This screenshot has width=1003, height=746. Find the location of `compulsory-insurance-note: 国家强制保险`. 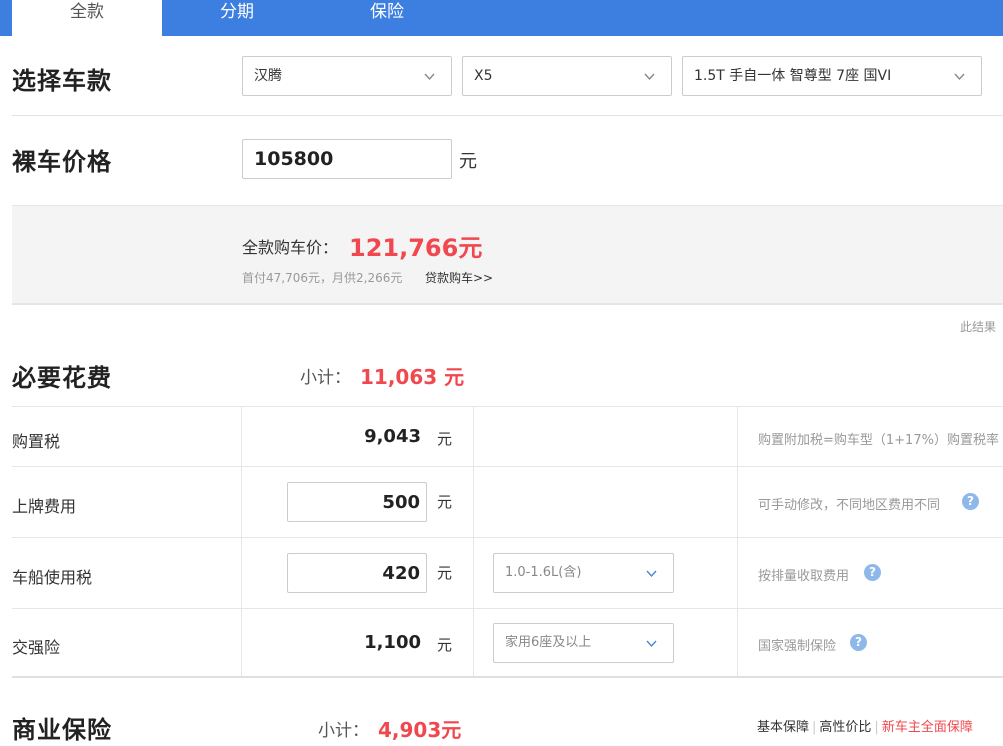

compulsory-insurance-note: 国家强制保险 is located at coordinates (797, 646).